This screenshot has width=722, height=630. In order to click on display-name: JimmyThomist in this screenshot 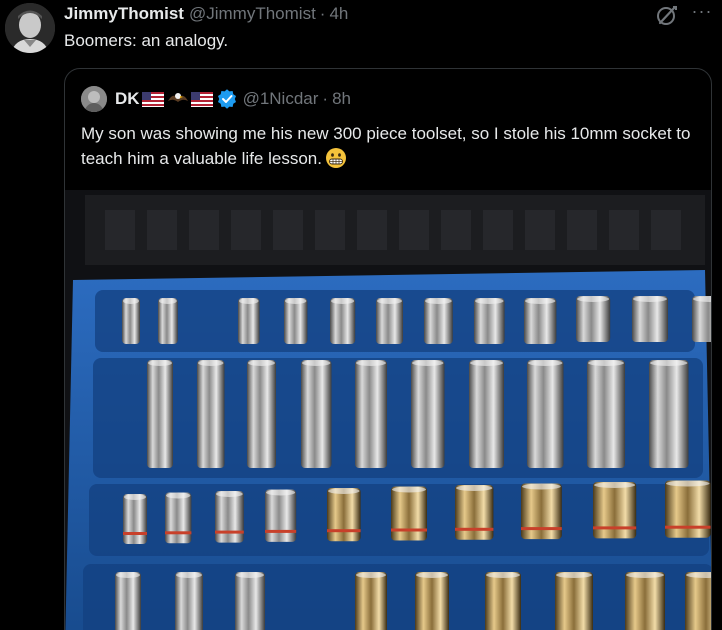, I will do `click(124, 14)`.